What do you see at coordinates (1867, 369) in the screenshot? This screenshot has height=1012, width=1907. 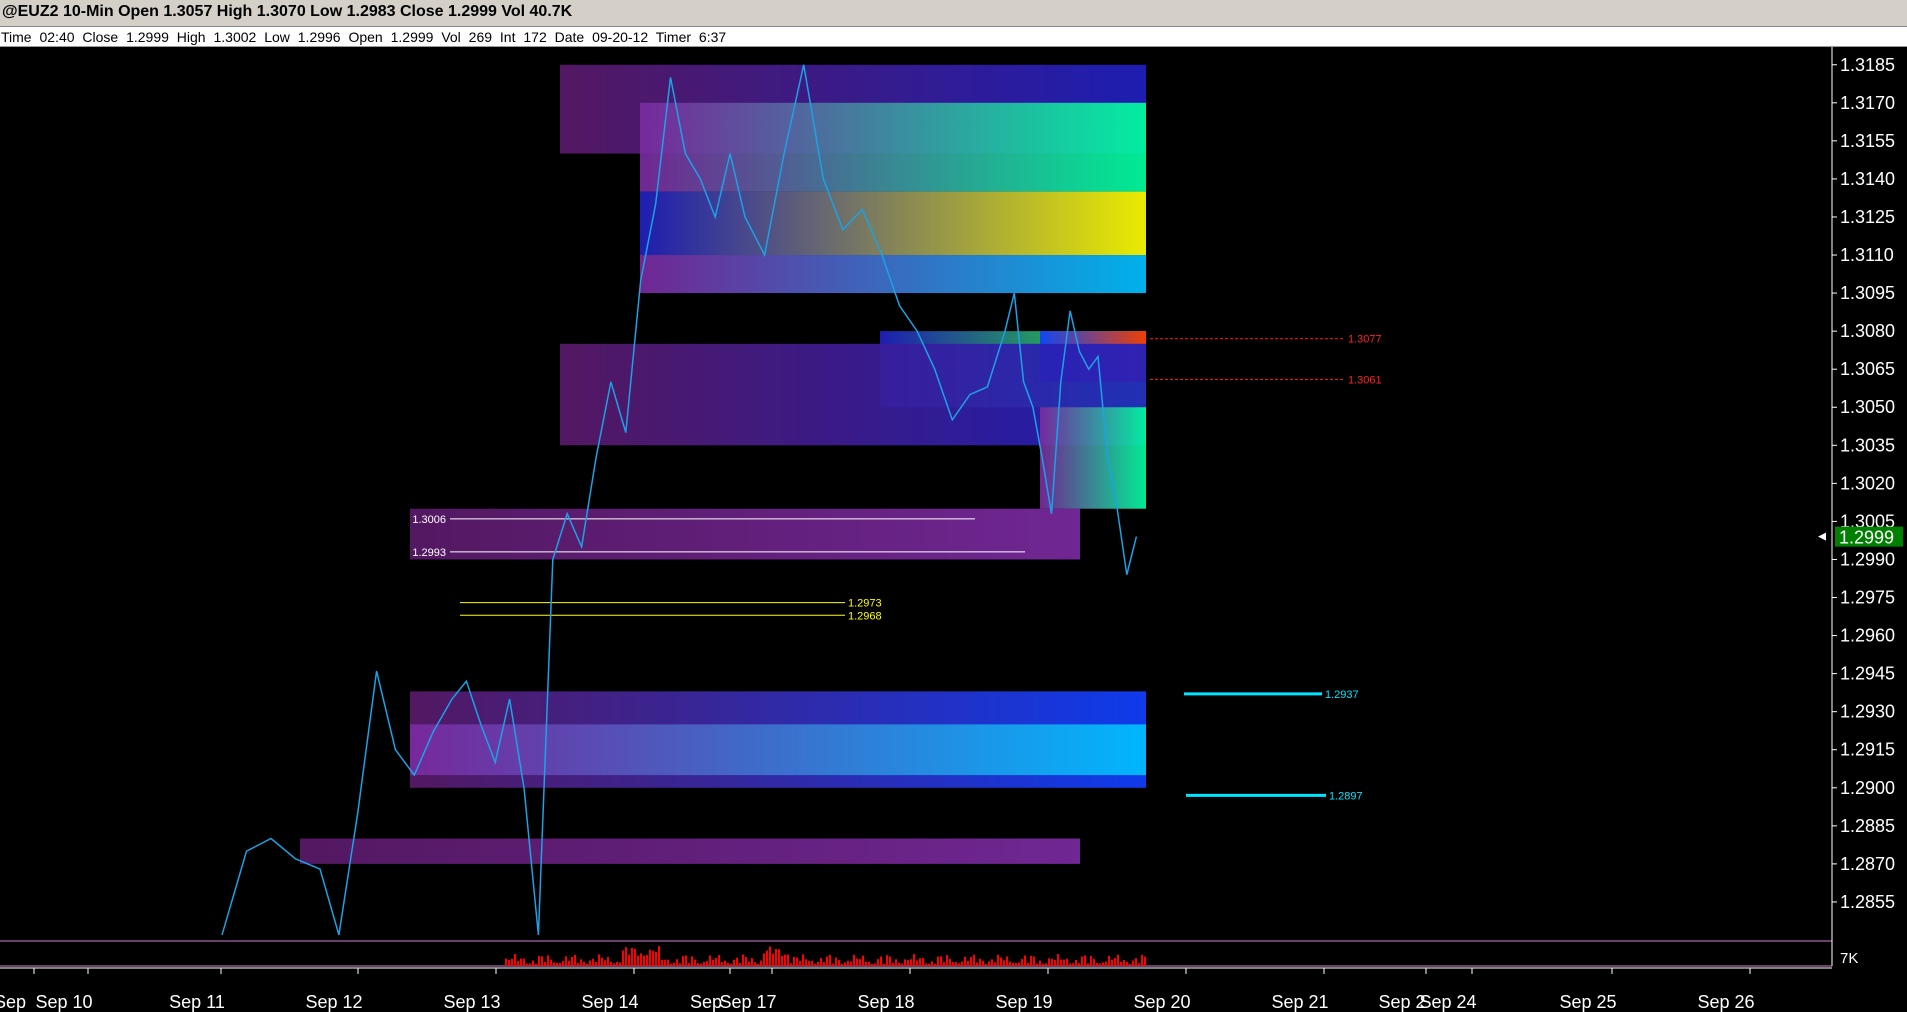 I see `y-tick-label: 1.3065` at bounding box center [1867, 369].